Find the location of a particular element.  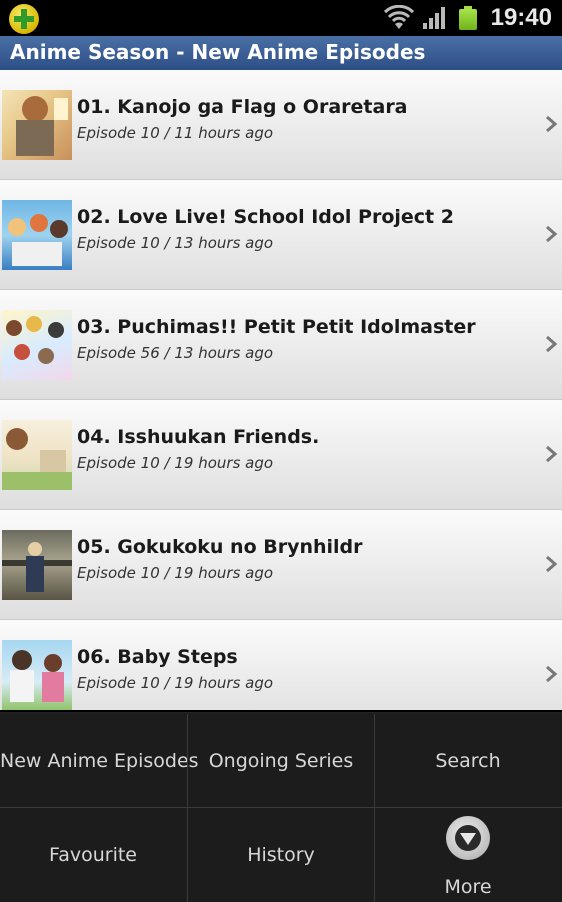

clock: 19:40 is located at coordinates (521, 17).